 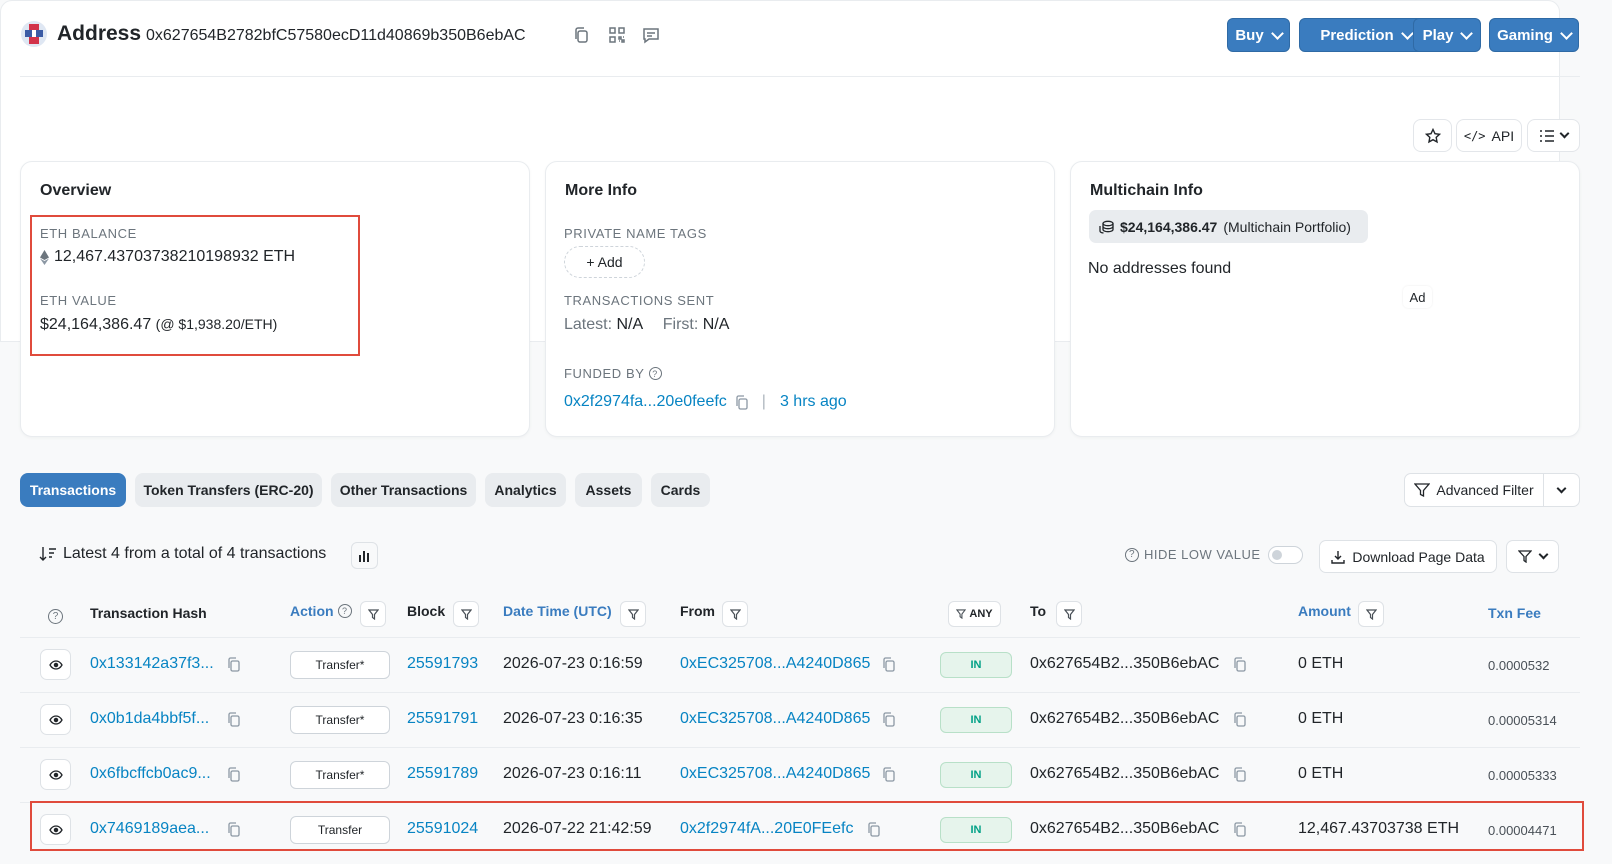 I want to click on tab-assets: Assets, so click(x=608, y=490).